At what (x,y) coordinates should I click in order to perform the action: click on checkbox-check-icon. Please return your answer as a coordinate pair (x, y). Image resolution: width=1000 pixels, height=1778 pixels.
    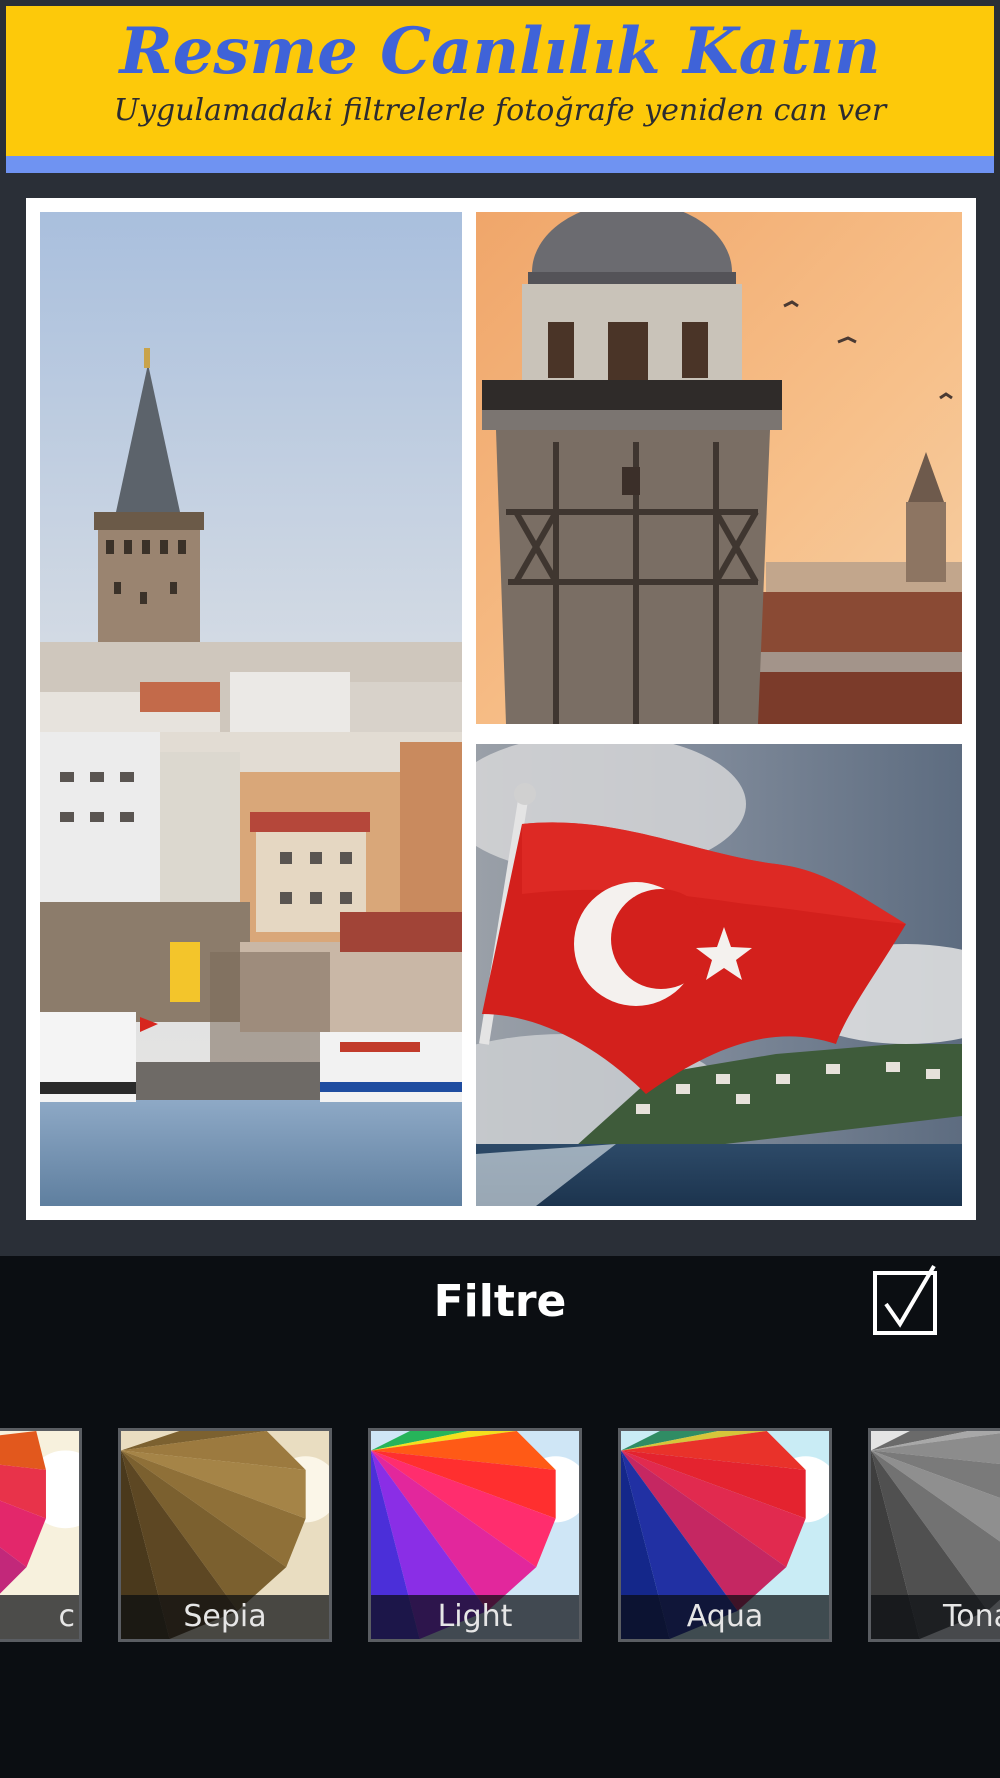
    Looking at the image, I should click on (906, 1300).